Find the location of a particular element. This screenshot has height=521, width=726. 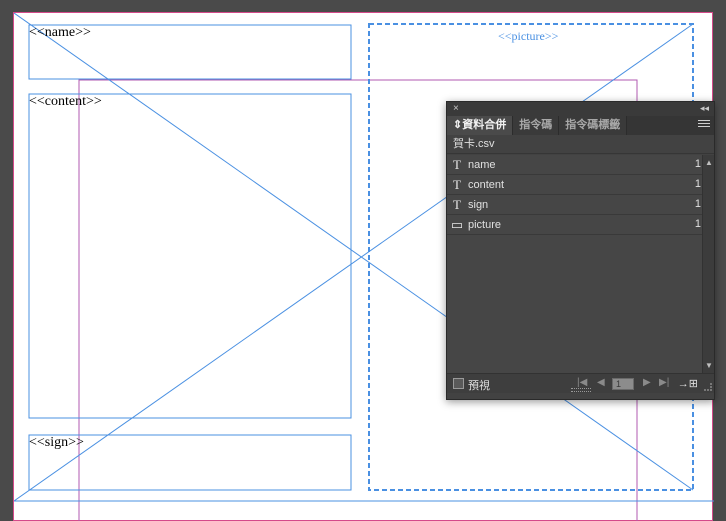

field-label: picture is located at coordinates (485, 224).